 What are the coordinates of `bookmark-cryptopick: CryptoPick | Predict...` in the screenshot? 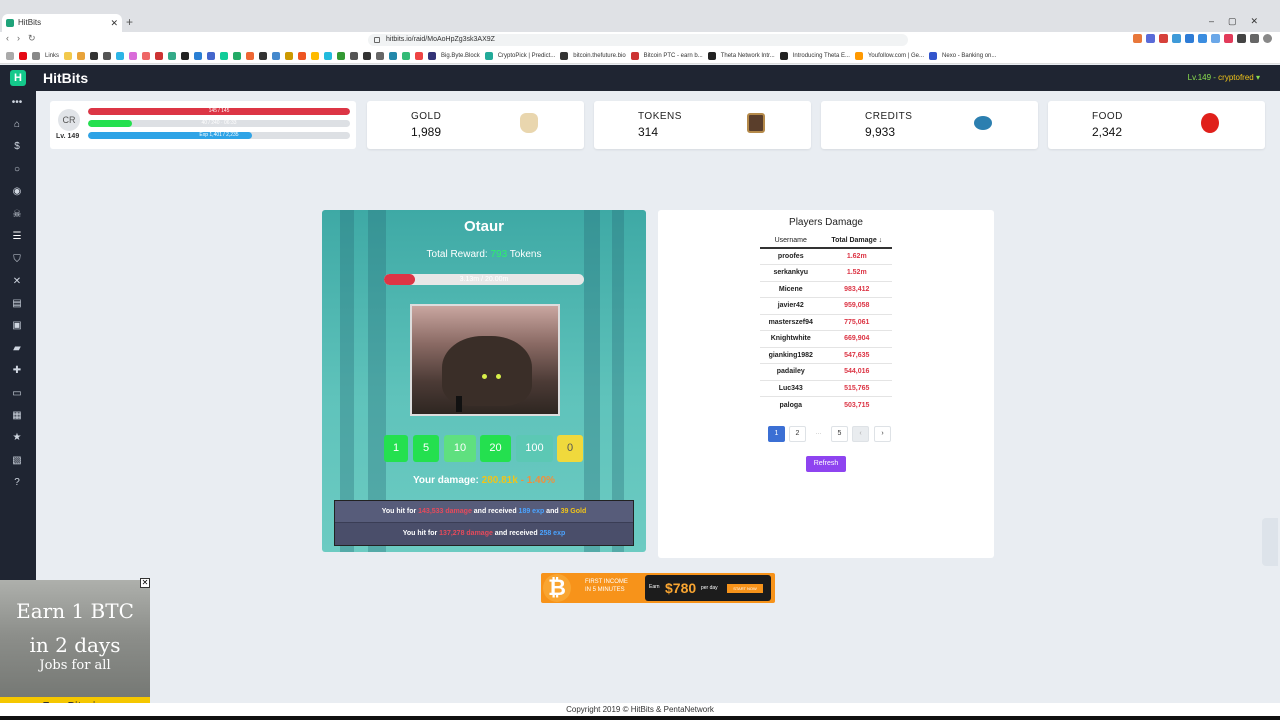 It's located at (527, 56).